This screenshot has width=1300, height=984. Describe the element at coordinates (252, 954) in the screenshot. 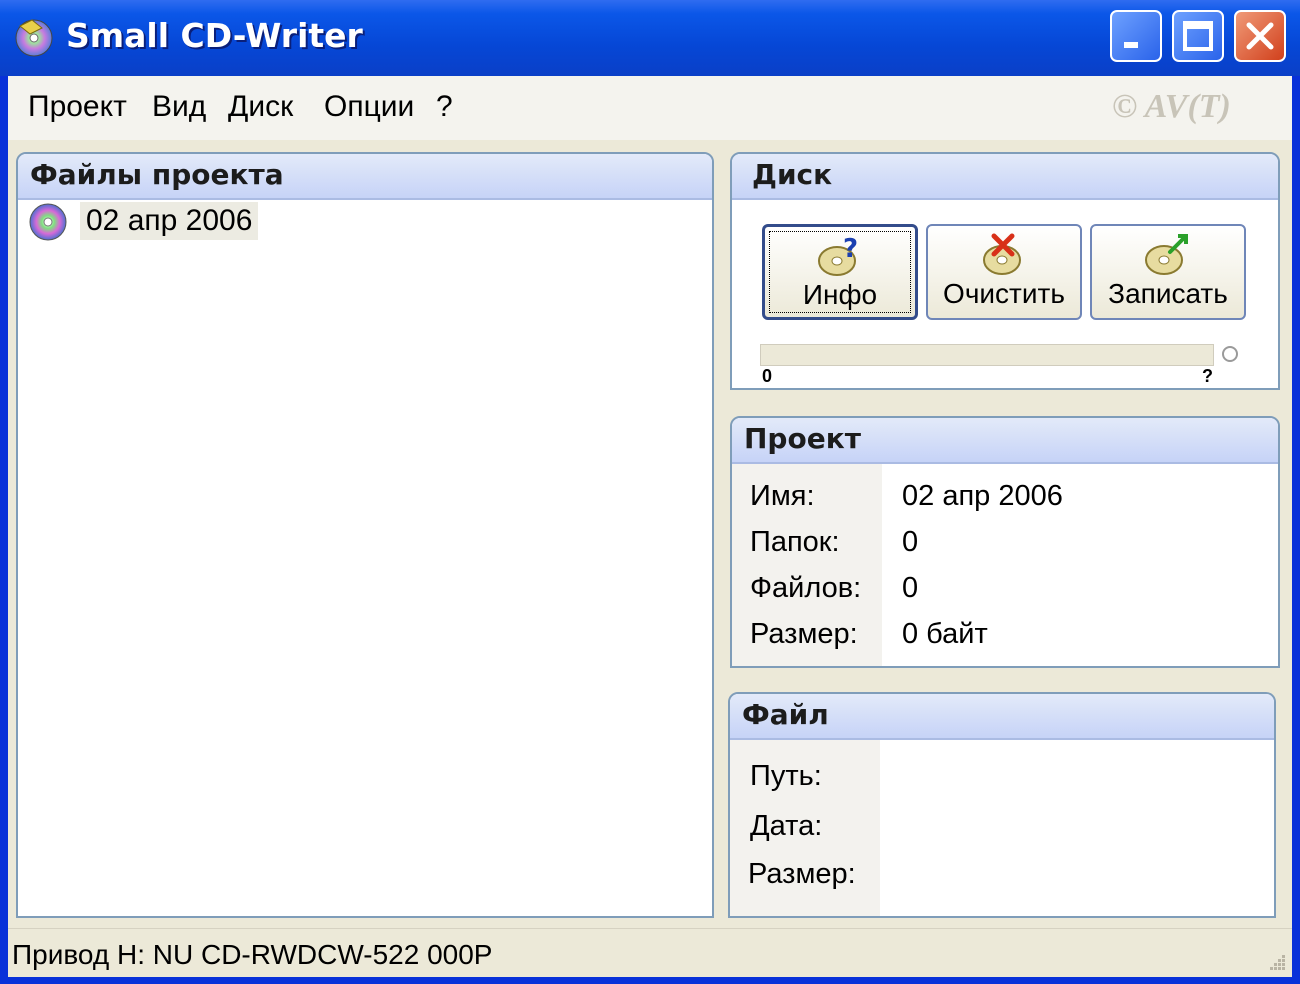

I see `status-drive-text: Привод H: NU CD-RWDCW-522 000P` at that location.